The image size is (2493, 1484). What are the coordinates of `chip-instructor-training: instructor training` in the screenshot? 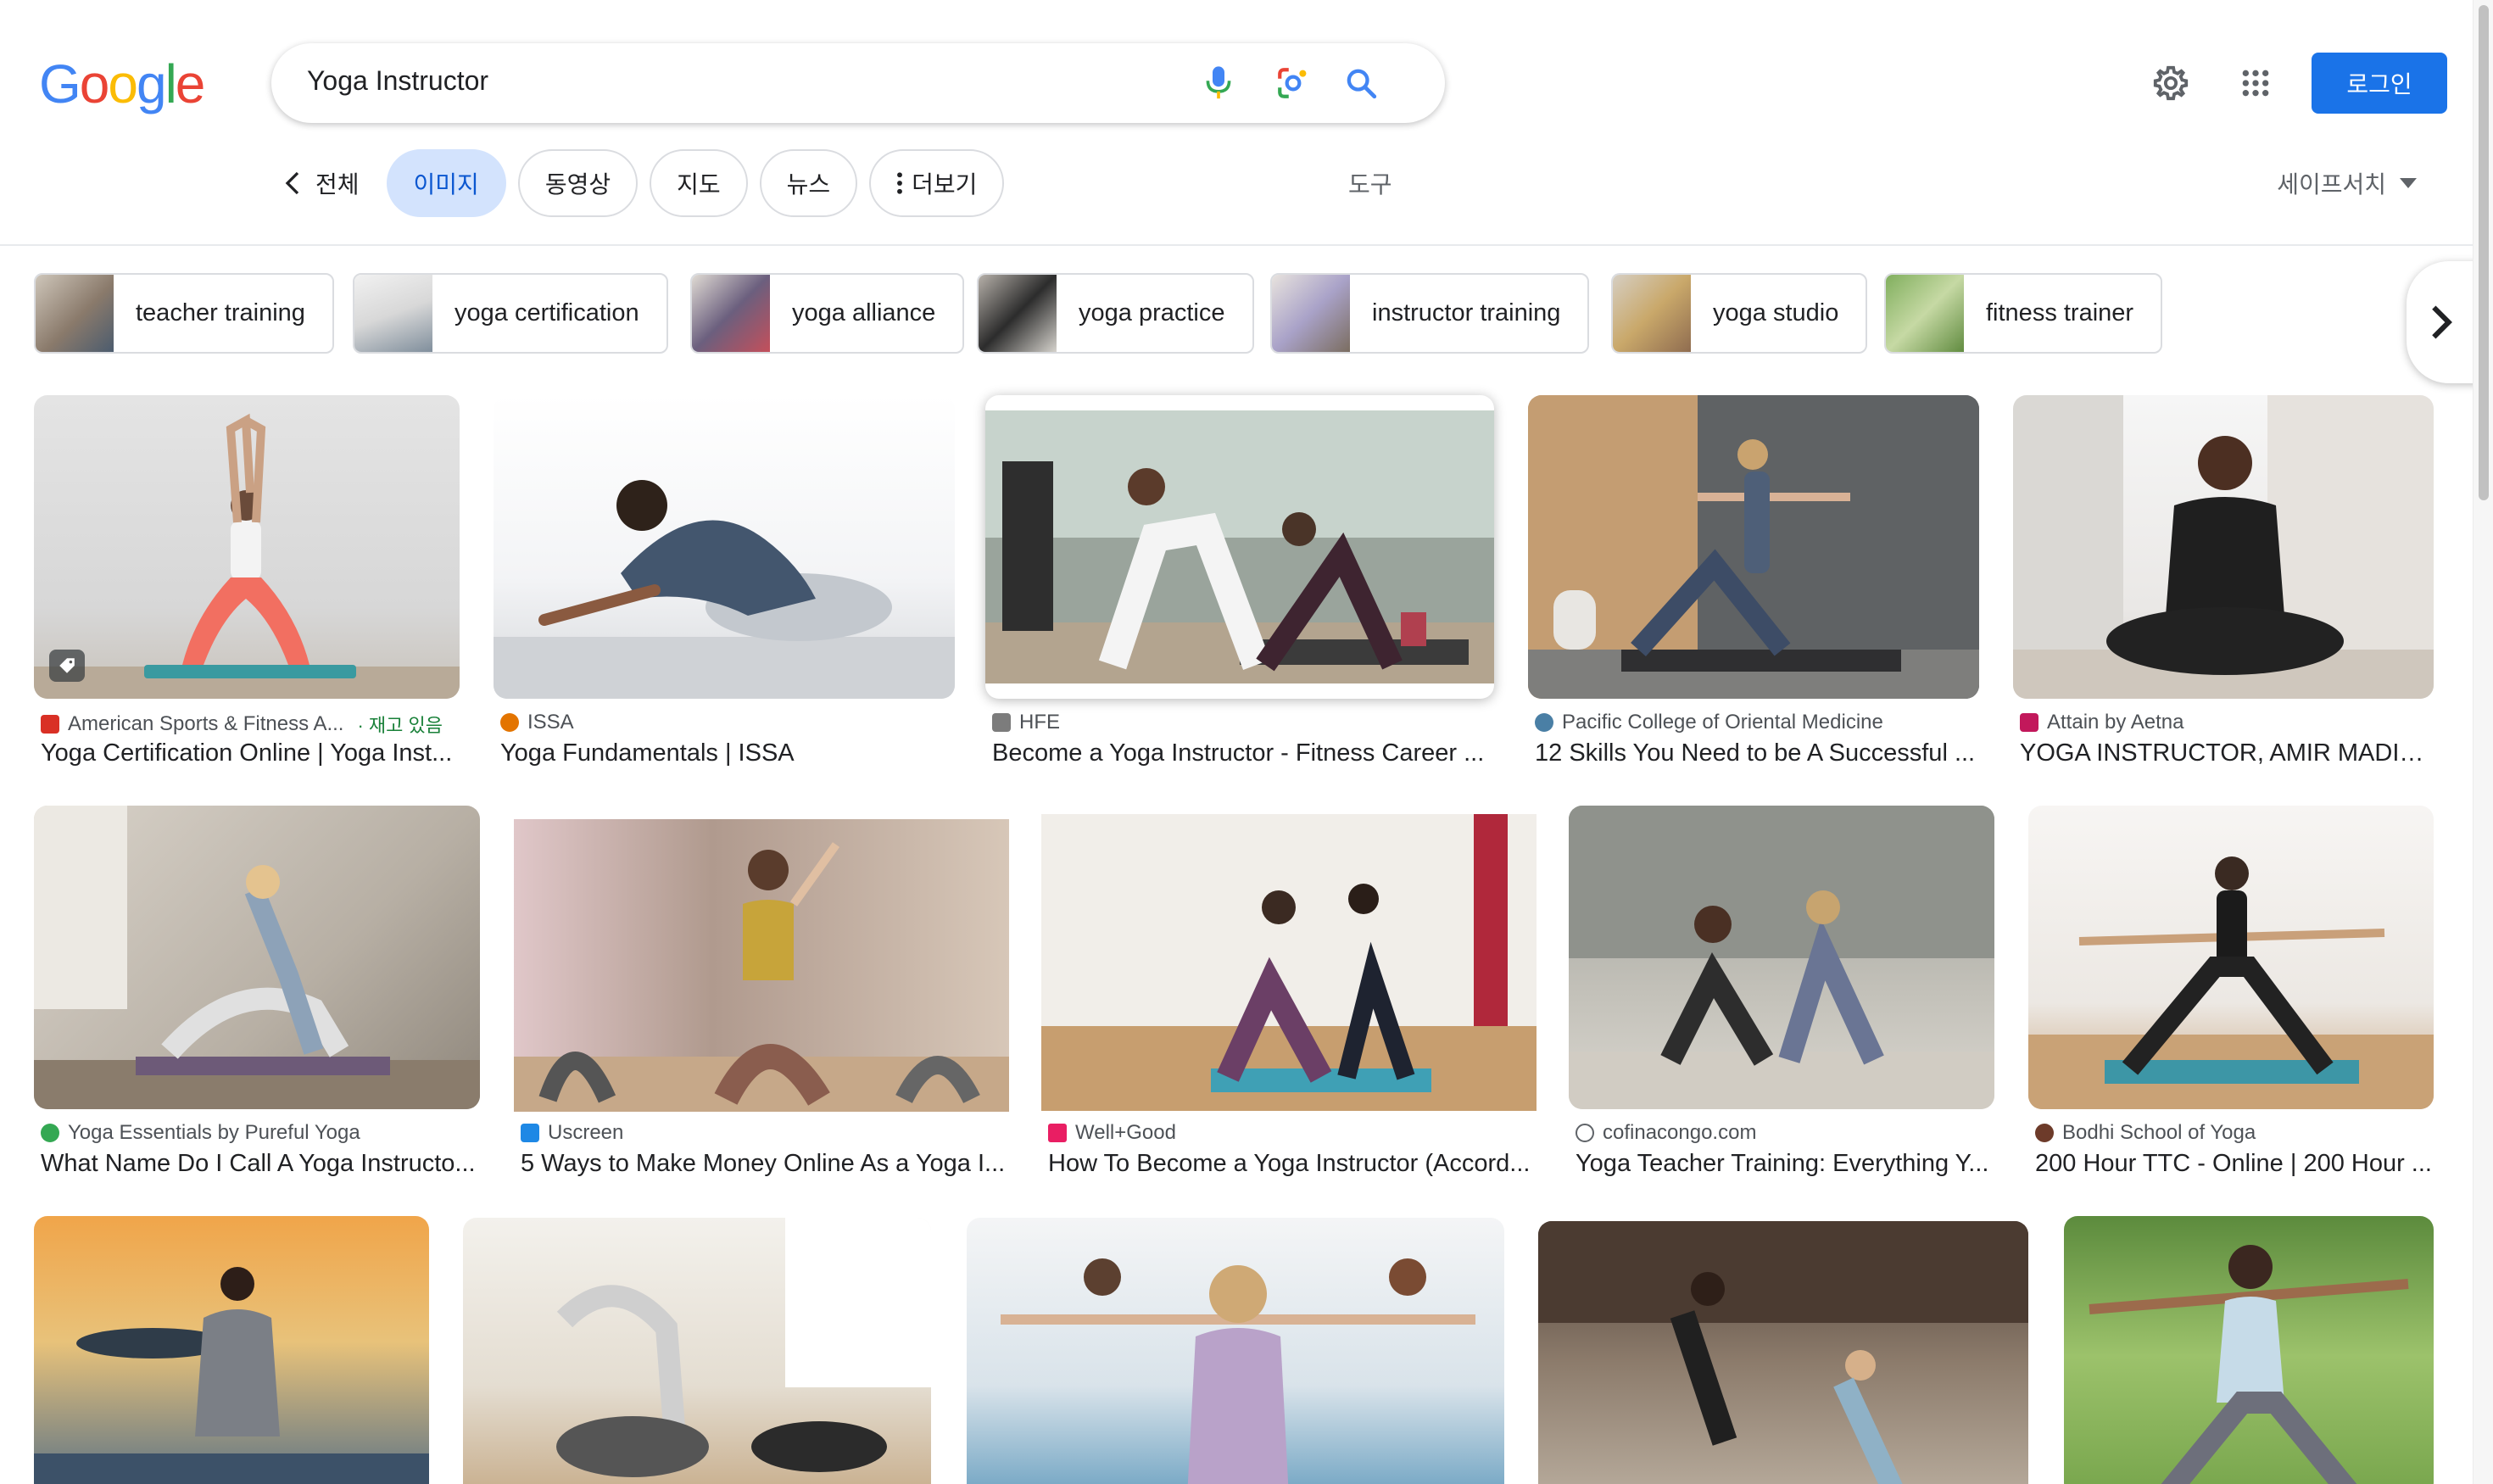 It's located at (1430, 313).